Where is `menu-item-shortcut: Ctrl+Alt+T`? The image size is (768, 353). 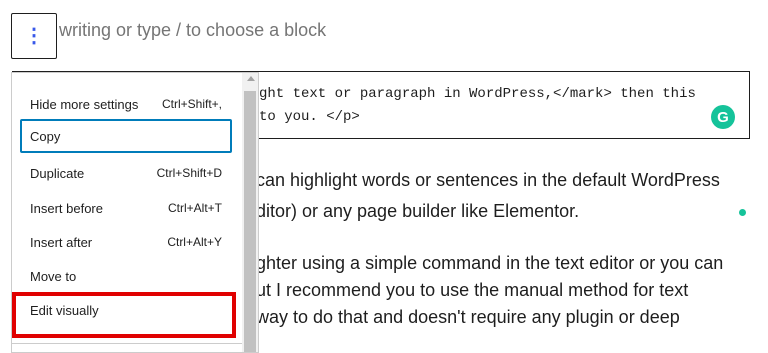
menu-item-shortcut: Ctrl+Alt+T is located at coordinates (194, 208).